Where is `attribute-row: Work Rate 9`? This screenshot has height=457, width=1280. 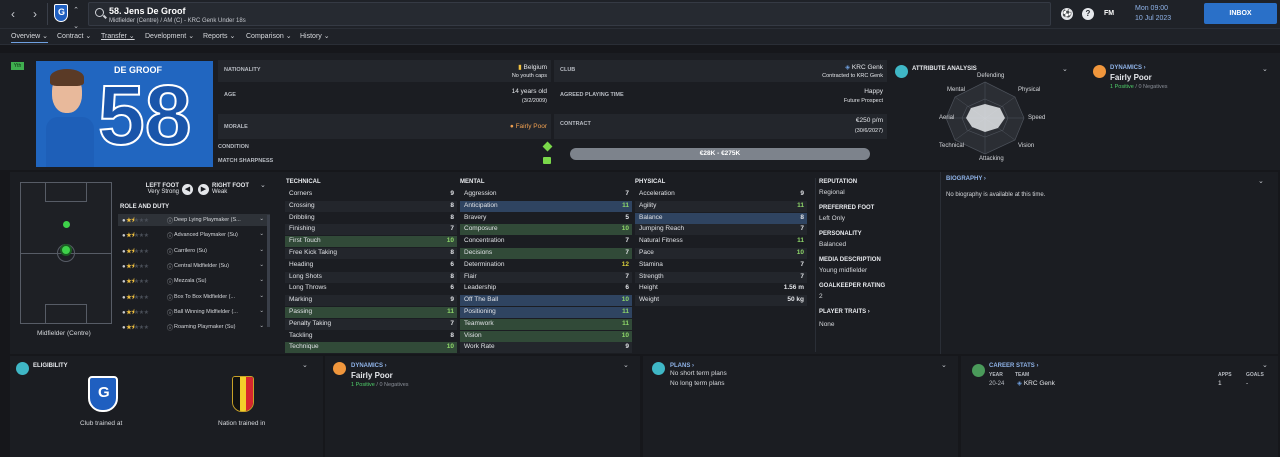 attribute-row: Work Rate 9 is located at coordinates (546, 348).